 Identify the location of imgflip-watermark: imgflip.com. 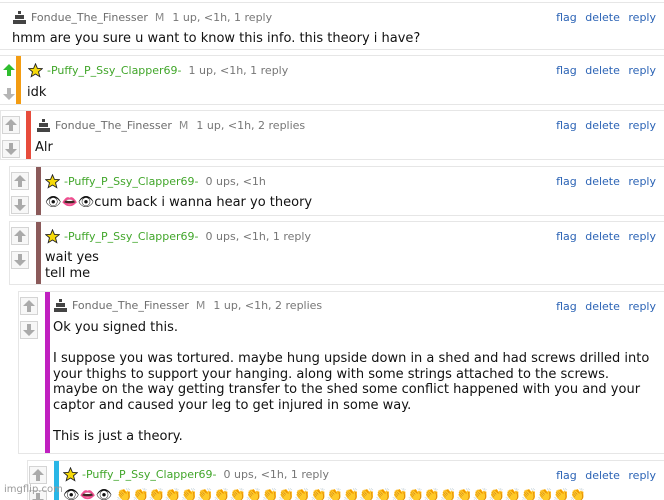
(33, 489).